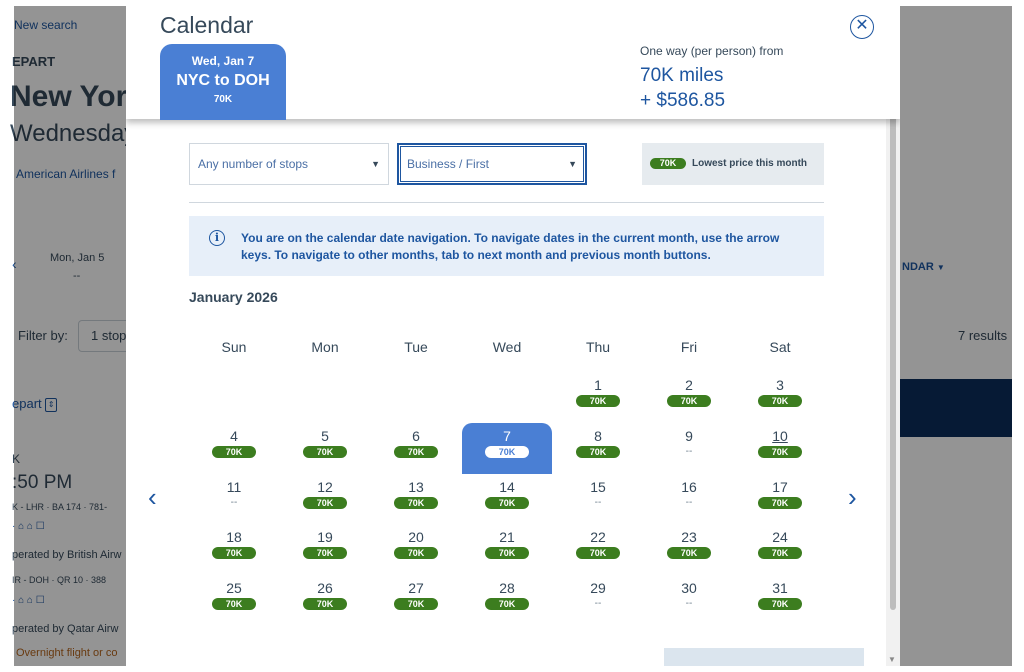 The height and width of the screenshot is (672, 1024). Describe the element at coordinates (780, 600) in the screenshot. I see `day-cell: 31 70K` at that location.